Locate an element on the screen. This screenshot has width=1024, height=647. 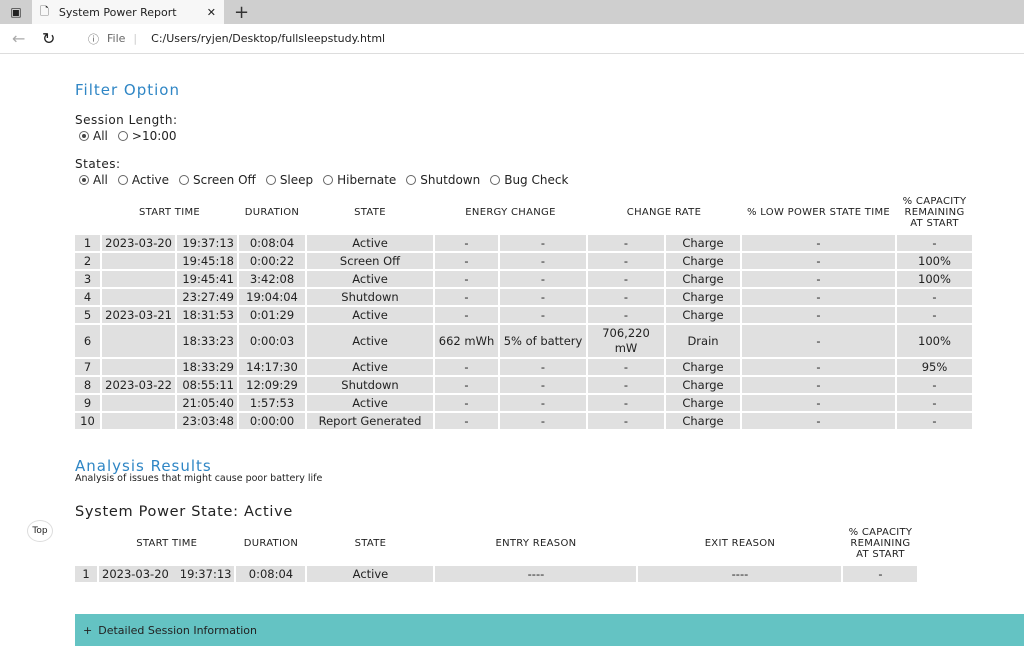
table-cell: 0:08:04 is located at coordinates (271, 574).